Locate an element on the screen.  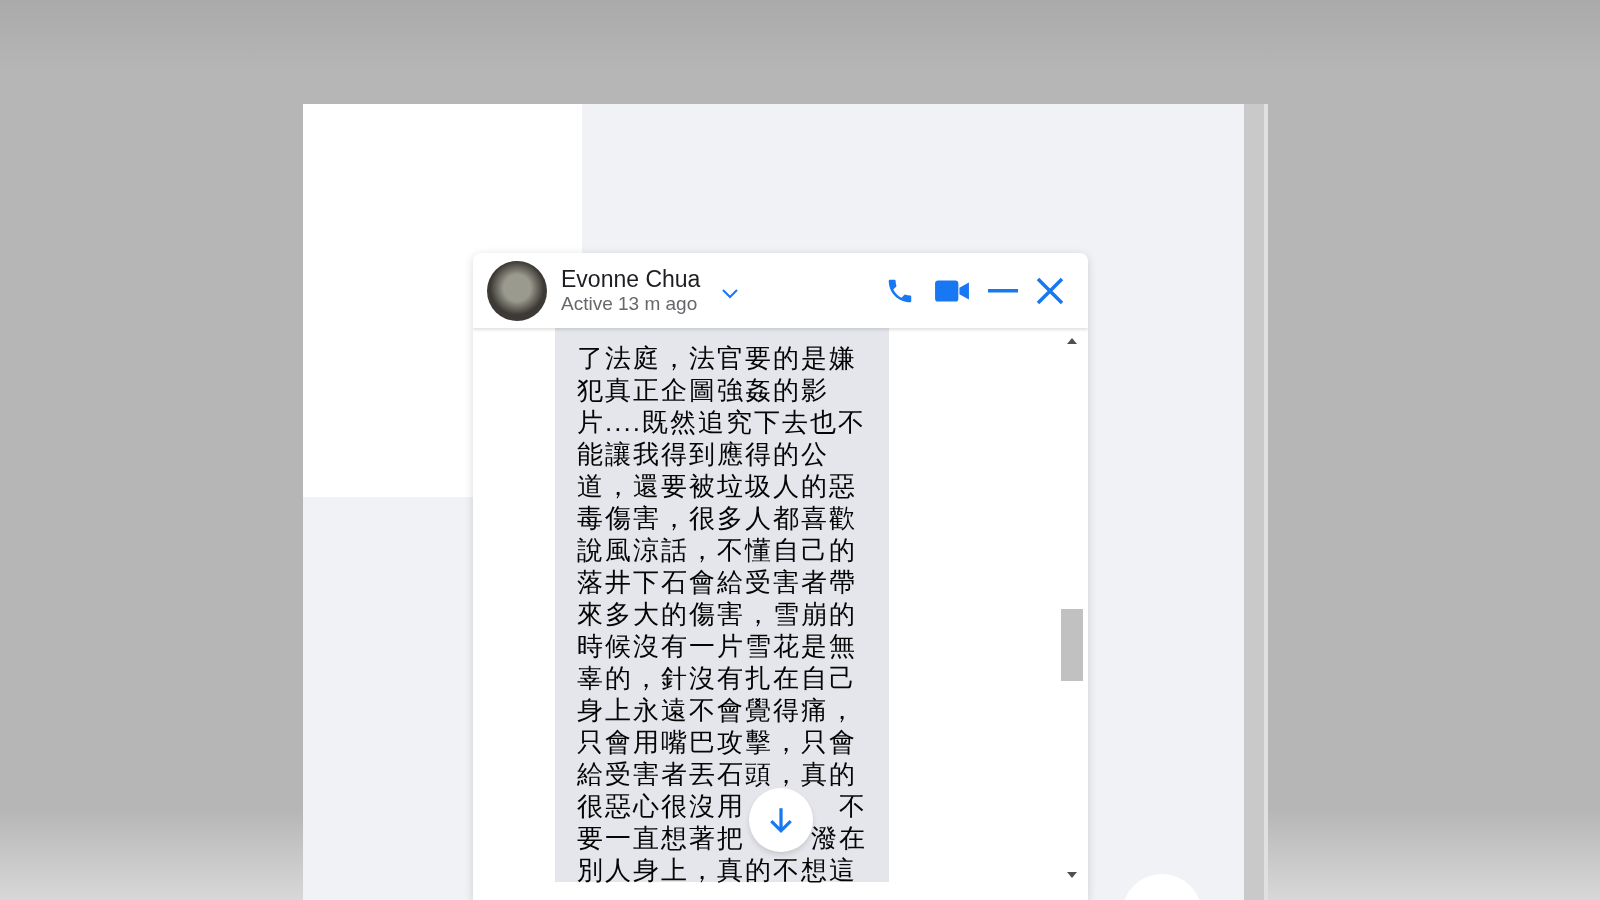
message-text: 身上永遠不會覺得痛， is located at coordinates (717, 710).